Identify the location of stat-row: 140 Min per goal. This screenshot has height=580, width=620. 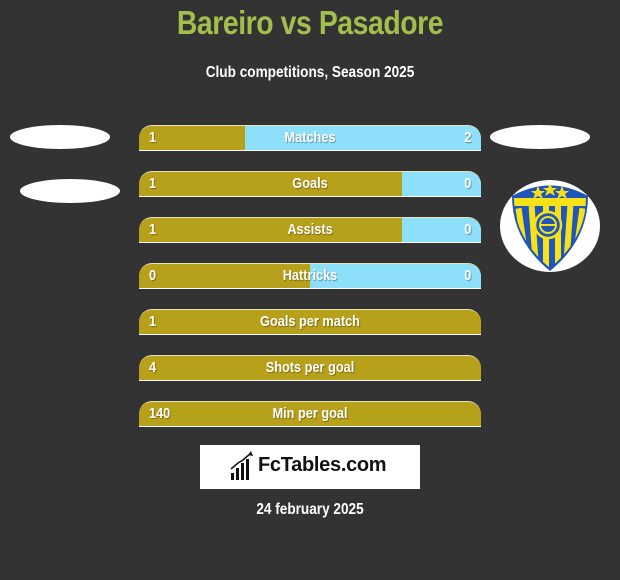
(310, 414).